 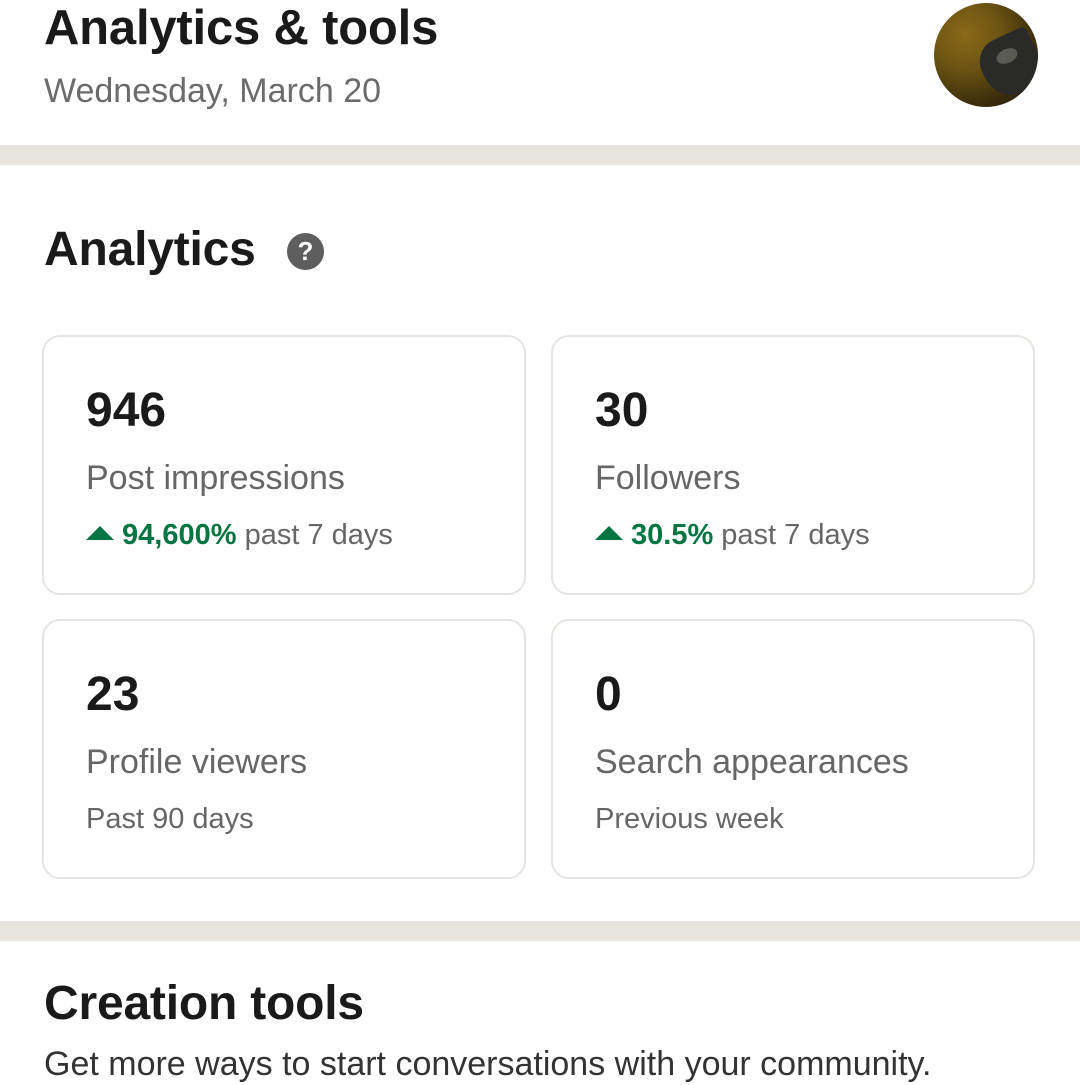 I want to click on page-title: Analytics & tools, so click(x=241, y=28).